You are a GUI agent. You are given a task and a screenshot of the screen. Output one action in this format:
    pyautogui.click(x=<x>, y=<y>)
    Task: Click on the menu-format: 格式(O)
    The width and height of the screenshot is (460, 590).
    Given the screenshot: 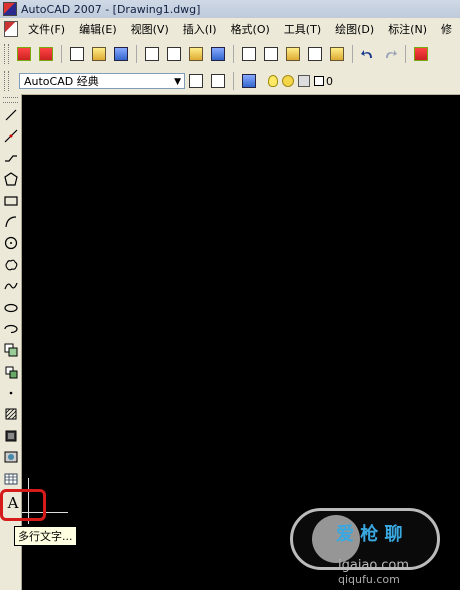 What is the action you would take?
    pyautogui.click(x=251, y=29)
    